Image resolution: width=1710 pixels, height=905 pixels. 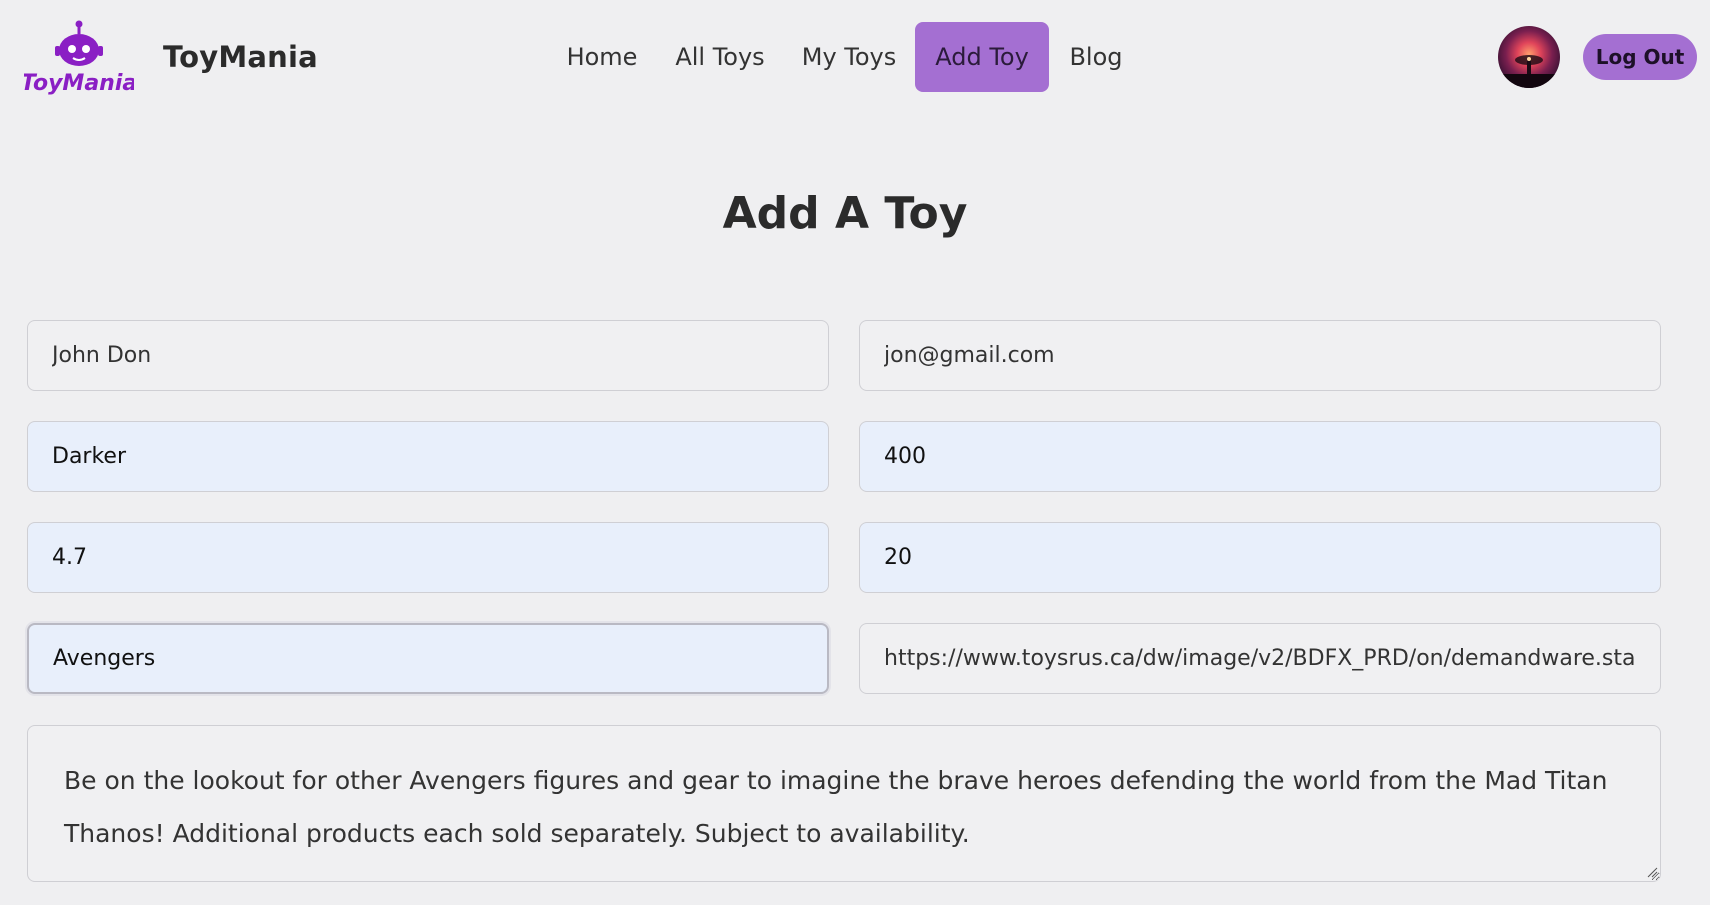 I want to click on avatar-image, so click(x=1529, y=71).